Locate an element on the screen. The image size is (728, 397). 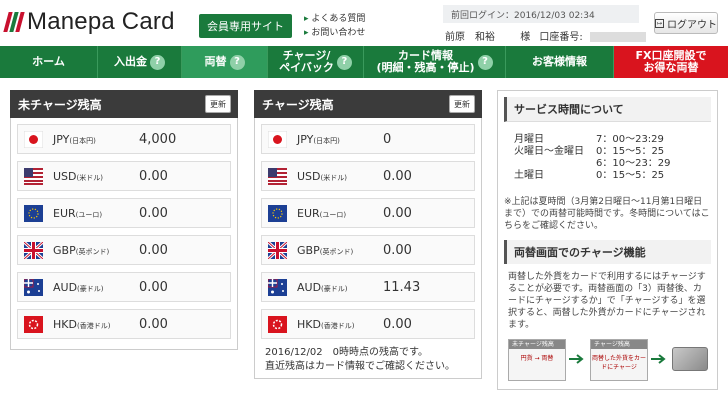
contact-link: お問い合わせ is located at coordinates (334, 33).